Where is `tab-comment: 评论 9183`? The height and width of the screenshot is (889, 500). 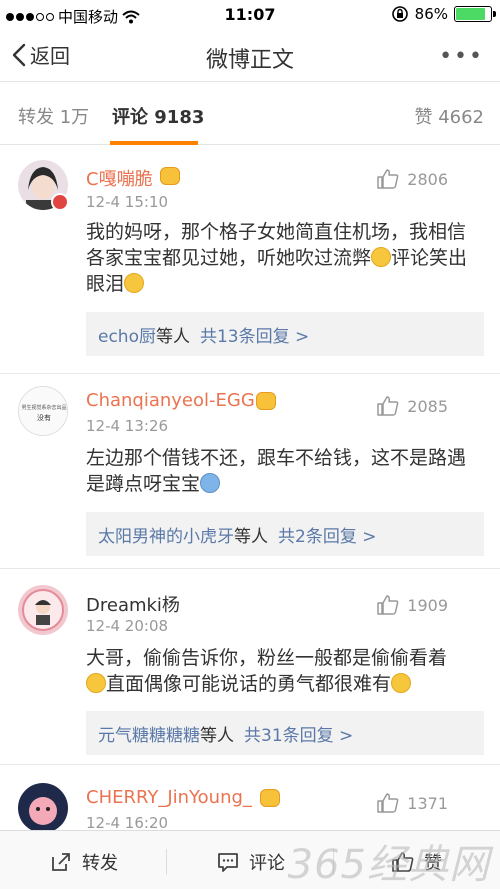
tab-comment: 评论 9183 is located at coordinates (158, 116).